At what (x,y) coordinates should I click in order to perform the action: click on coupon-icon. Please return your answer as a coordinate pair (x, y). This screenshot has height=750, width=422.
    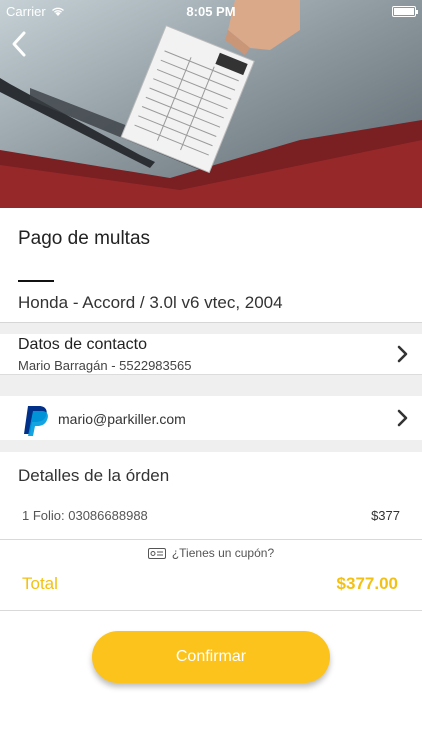
    Looking at the image, I should click on (156, 553).